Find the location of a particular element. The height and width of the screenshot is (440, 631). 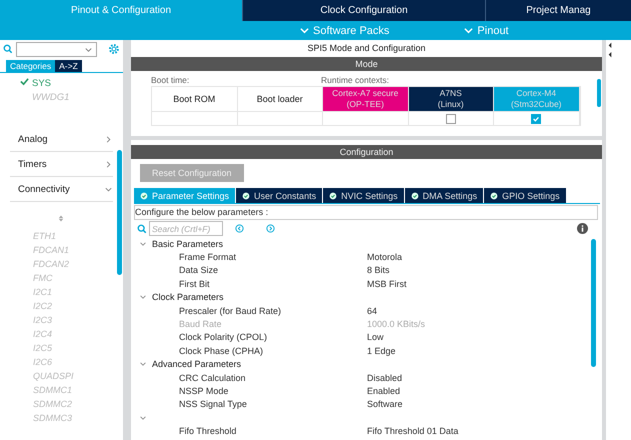

parameter-name: Baud Rate is located at coordinates (200, 324).